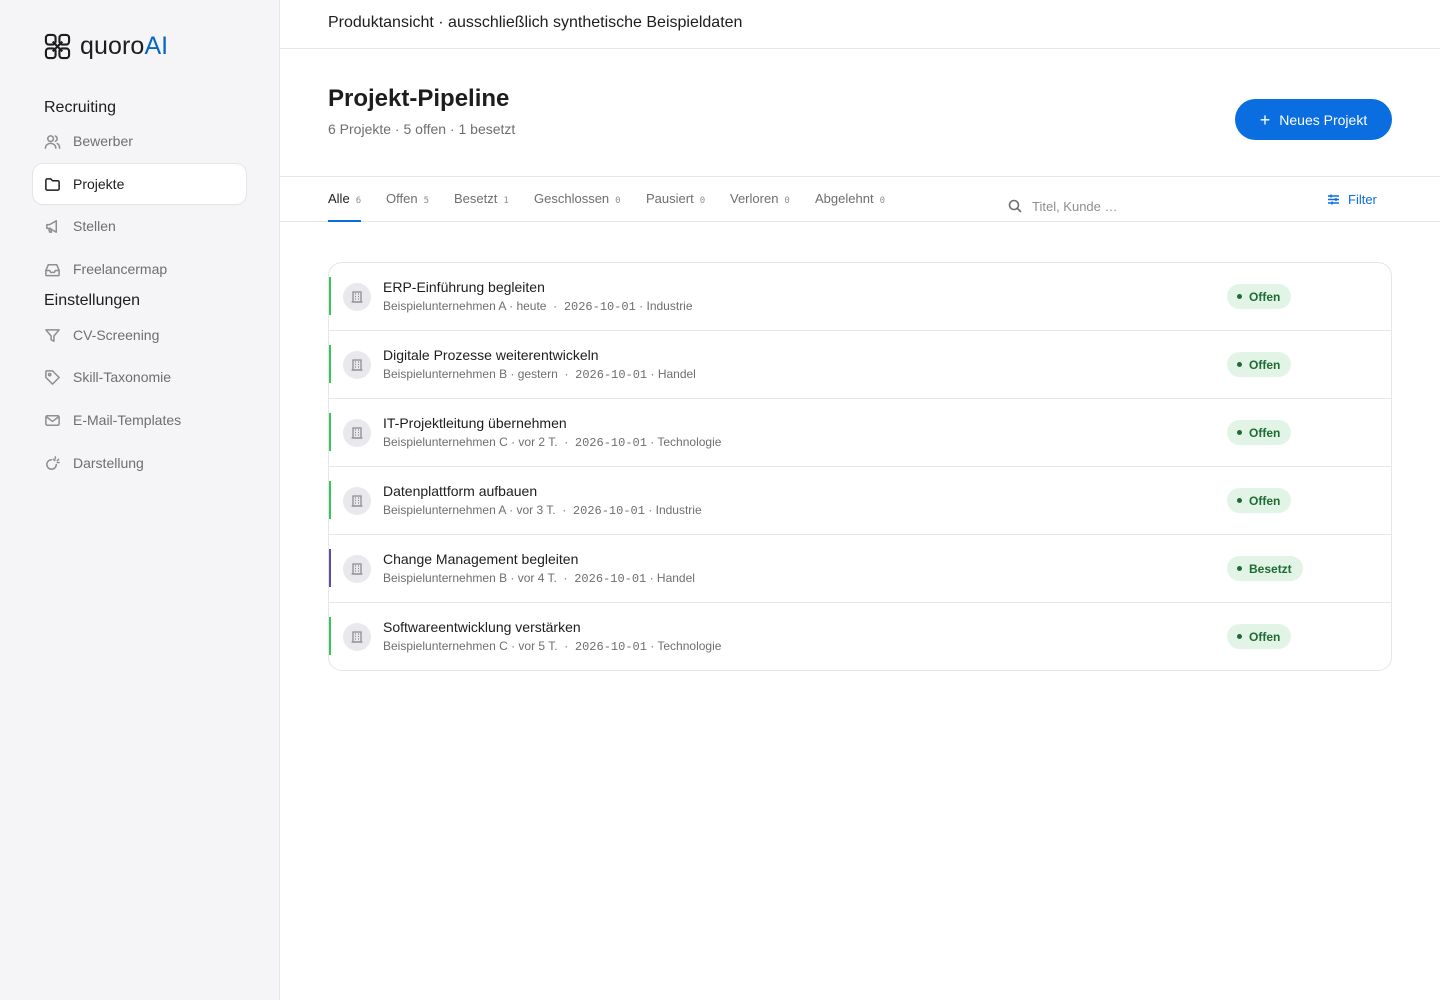  Describe the element at coordinates (139, 420) in the screenshot. I see `sidebar-item-email-templates: E-Mail-Templates` at that location.